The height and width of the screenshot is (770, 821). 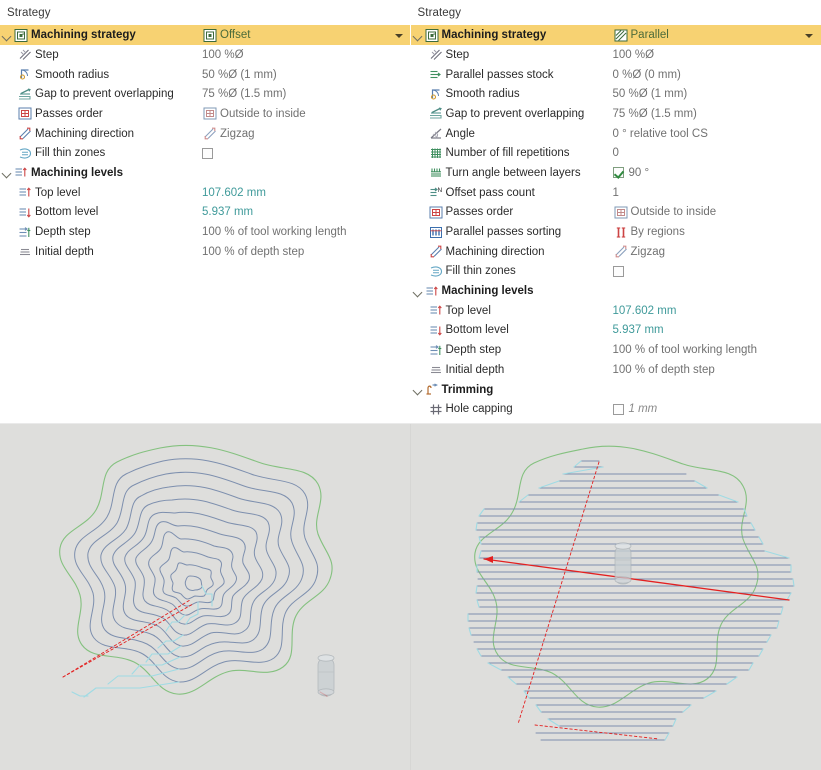 What do you see at coordinates (100, 94) in the screenshot?
I see `property-name-cell: Gap to prevent overlapping` at bounding box center [100, 94].